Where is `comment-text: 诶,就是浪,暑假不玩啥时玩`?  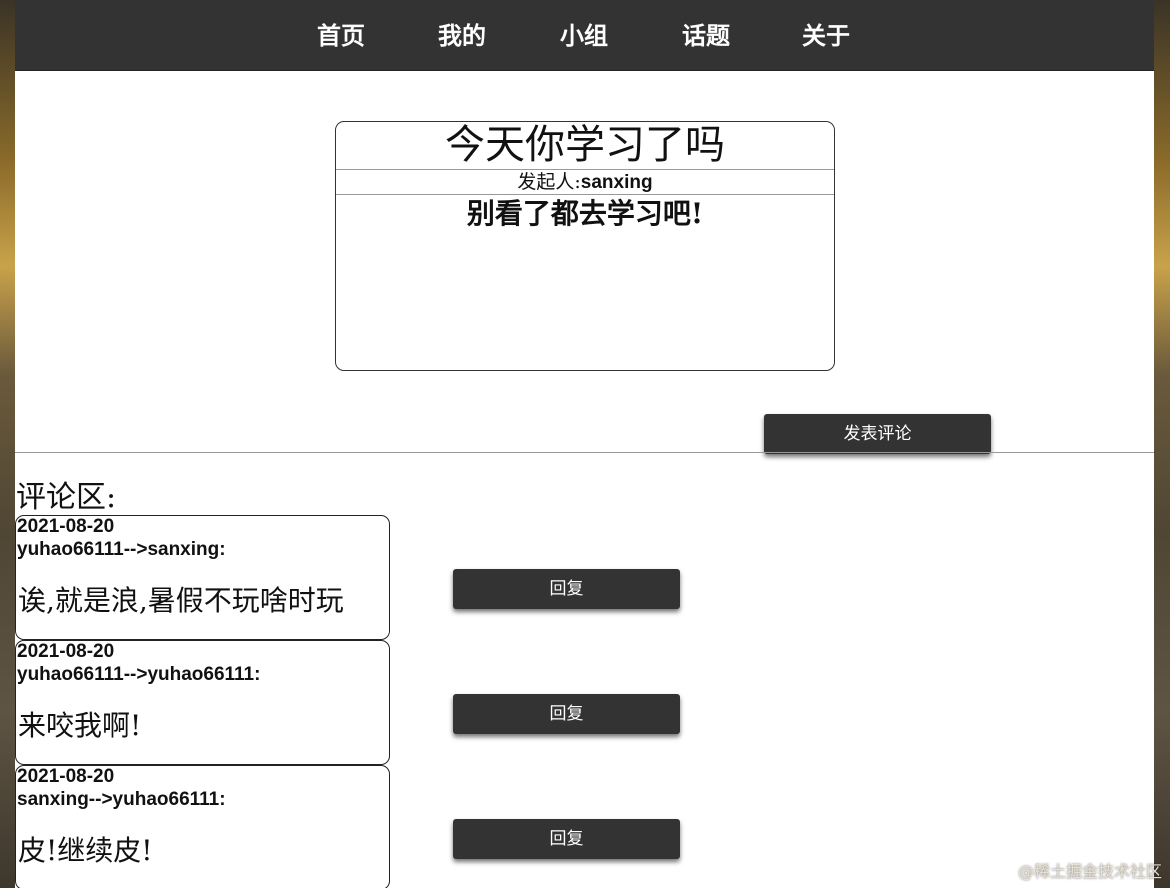 comment-text: 诶,就是浪,暑假不玩啥时玩 is located at coordinates (181, 600).